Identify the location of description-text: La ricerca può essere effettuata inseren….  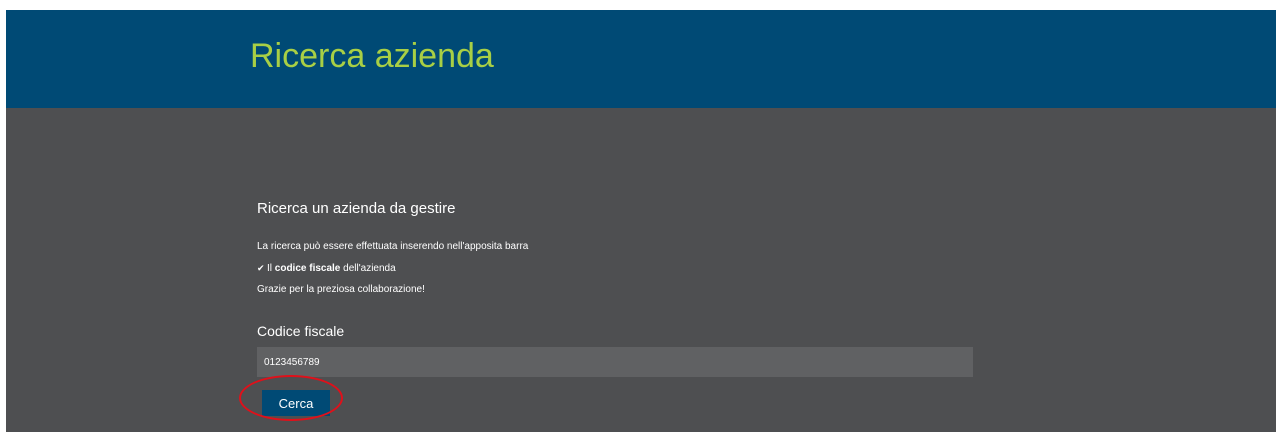
(393, 246).